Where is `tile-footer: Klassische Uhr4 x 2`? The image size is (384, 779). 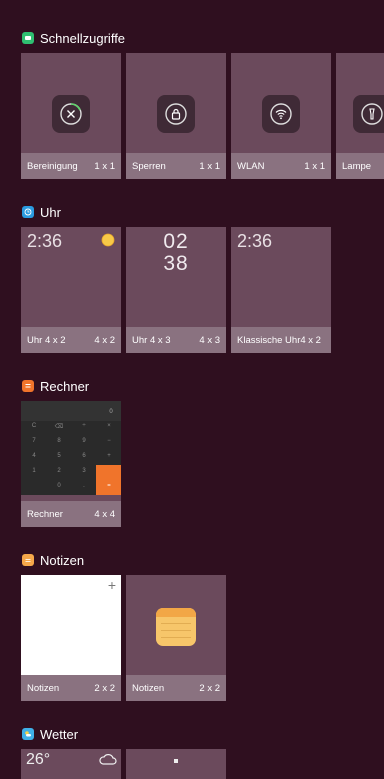 tile-footer: Klassische Uhr4 x 2 is located at coordinates (281, 340).